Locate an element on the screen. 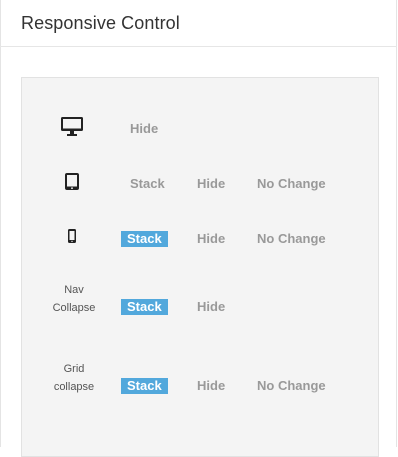 This screenshot has width=398, height=457. nav-collapse-stack-option: Stack is located at coordinates (144, 307).